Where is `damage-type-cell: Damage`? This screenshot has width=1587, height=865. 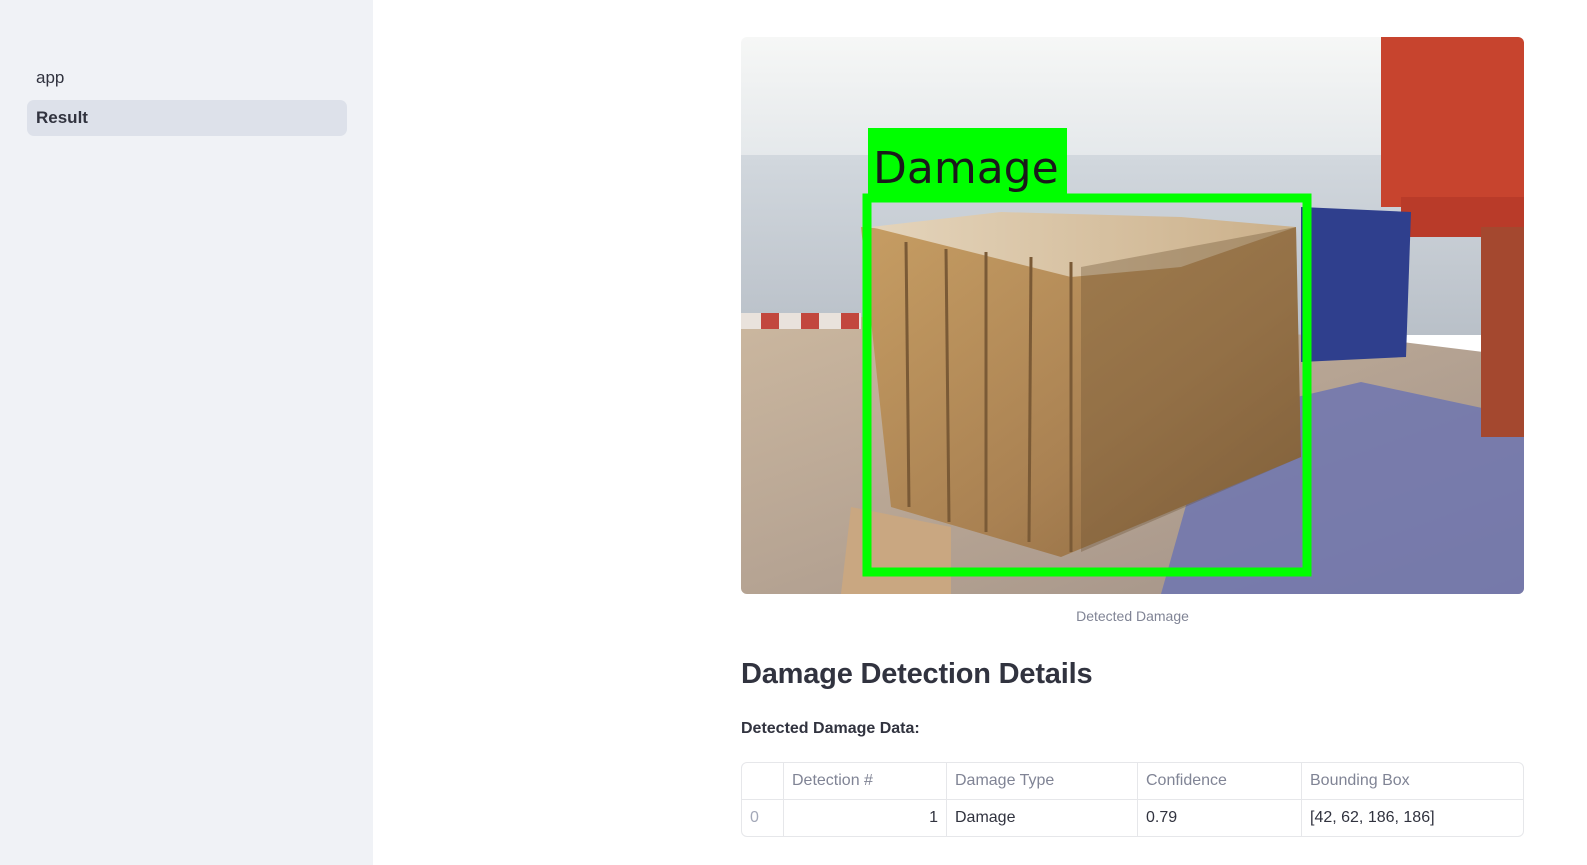
damage-type-cell: Damage is located at coordinates (1042, 817).